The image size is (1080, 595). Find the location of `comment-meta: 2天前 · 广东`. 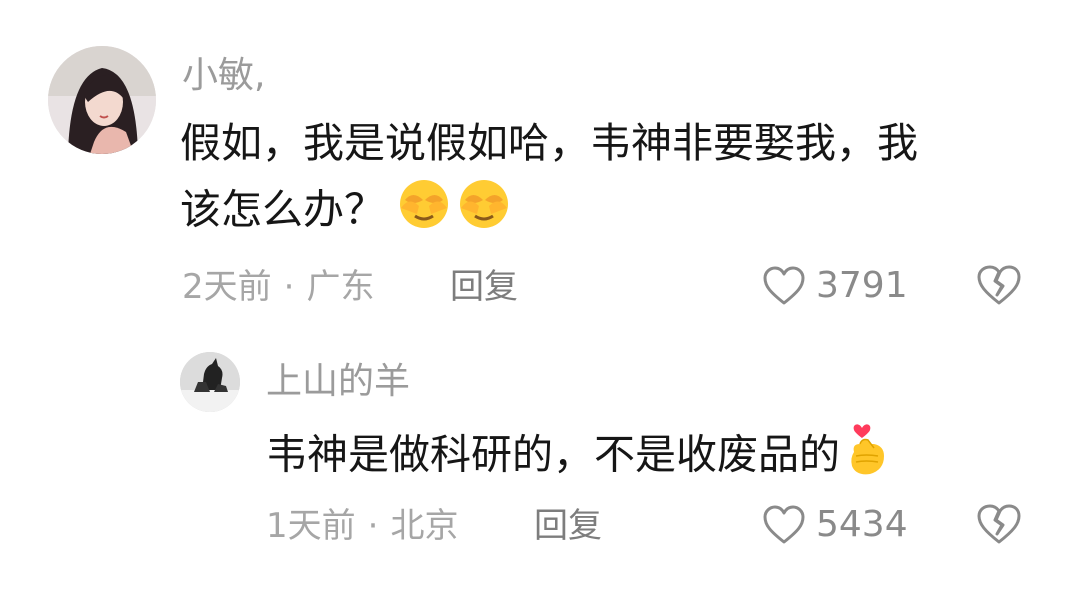

comment-meta: 2天前 · 广东 is located at coordinates (278, 287).